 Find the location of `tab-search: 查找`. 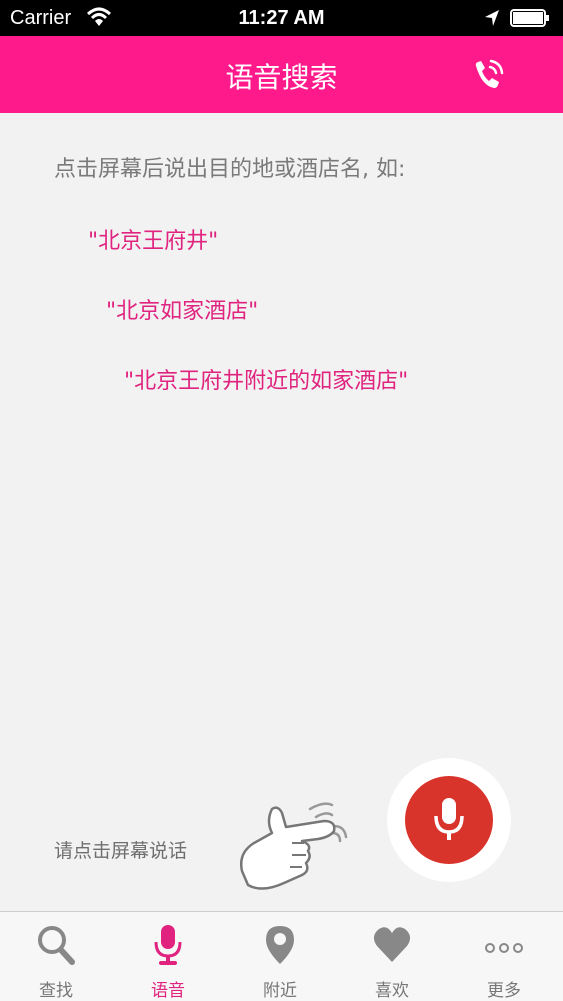

tab-search: 查找 is located at coordinates (56, 956).